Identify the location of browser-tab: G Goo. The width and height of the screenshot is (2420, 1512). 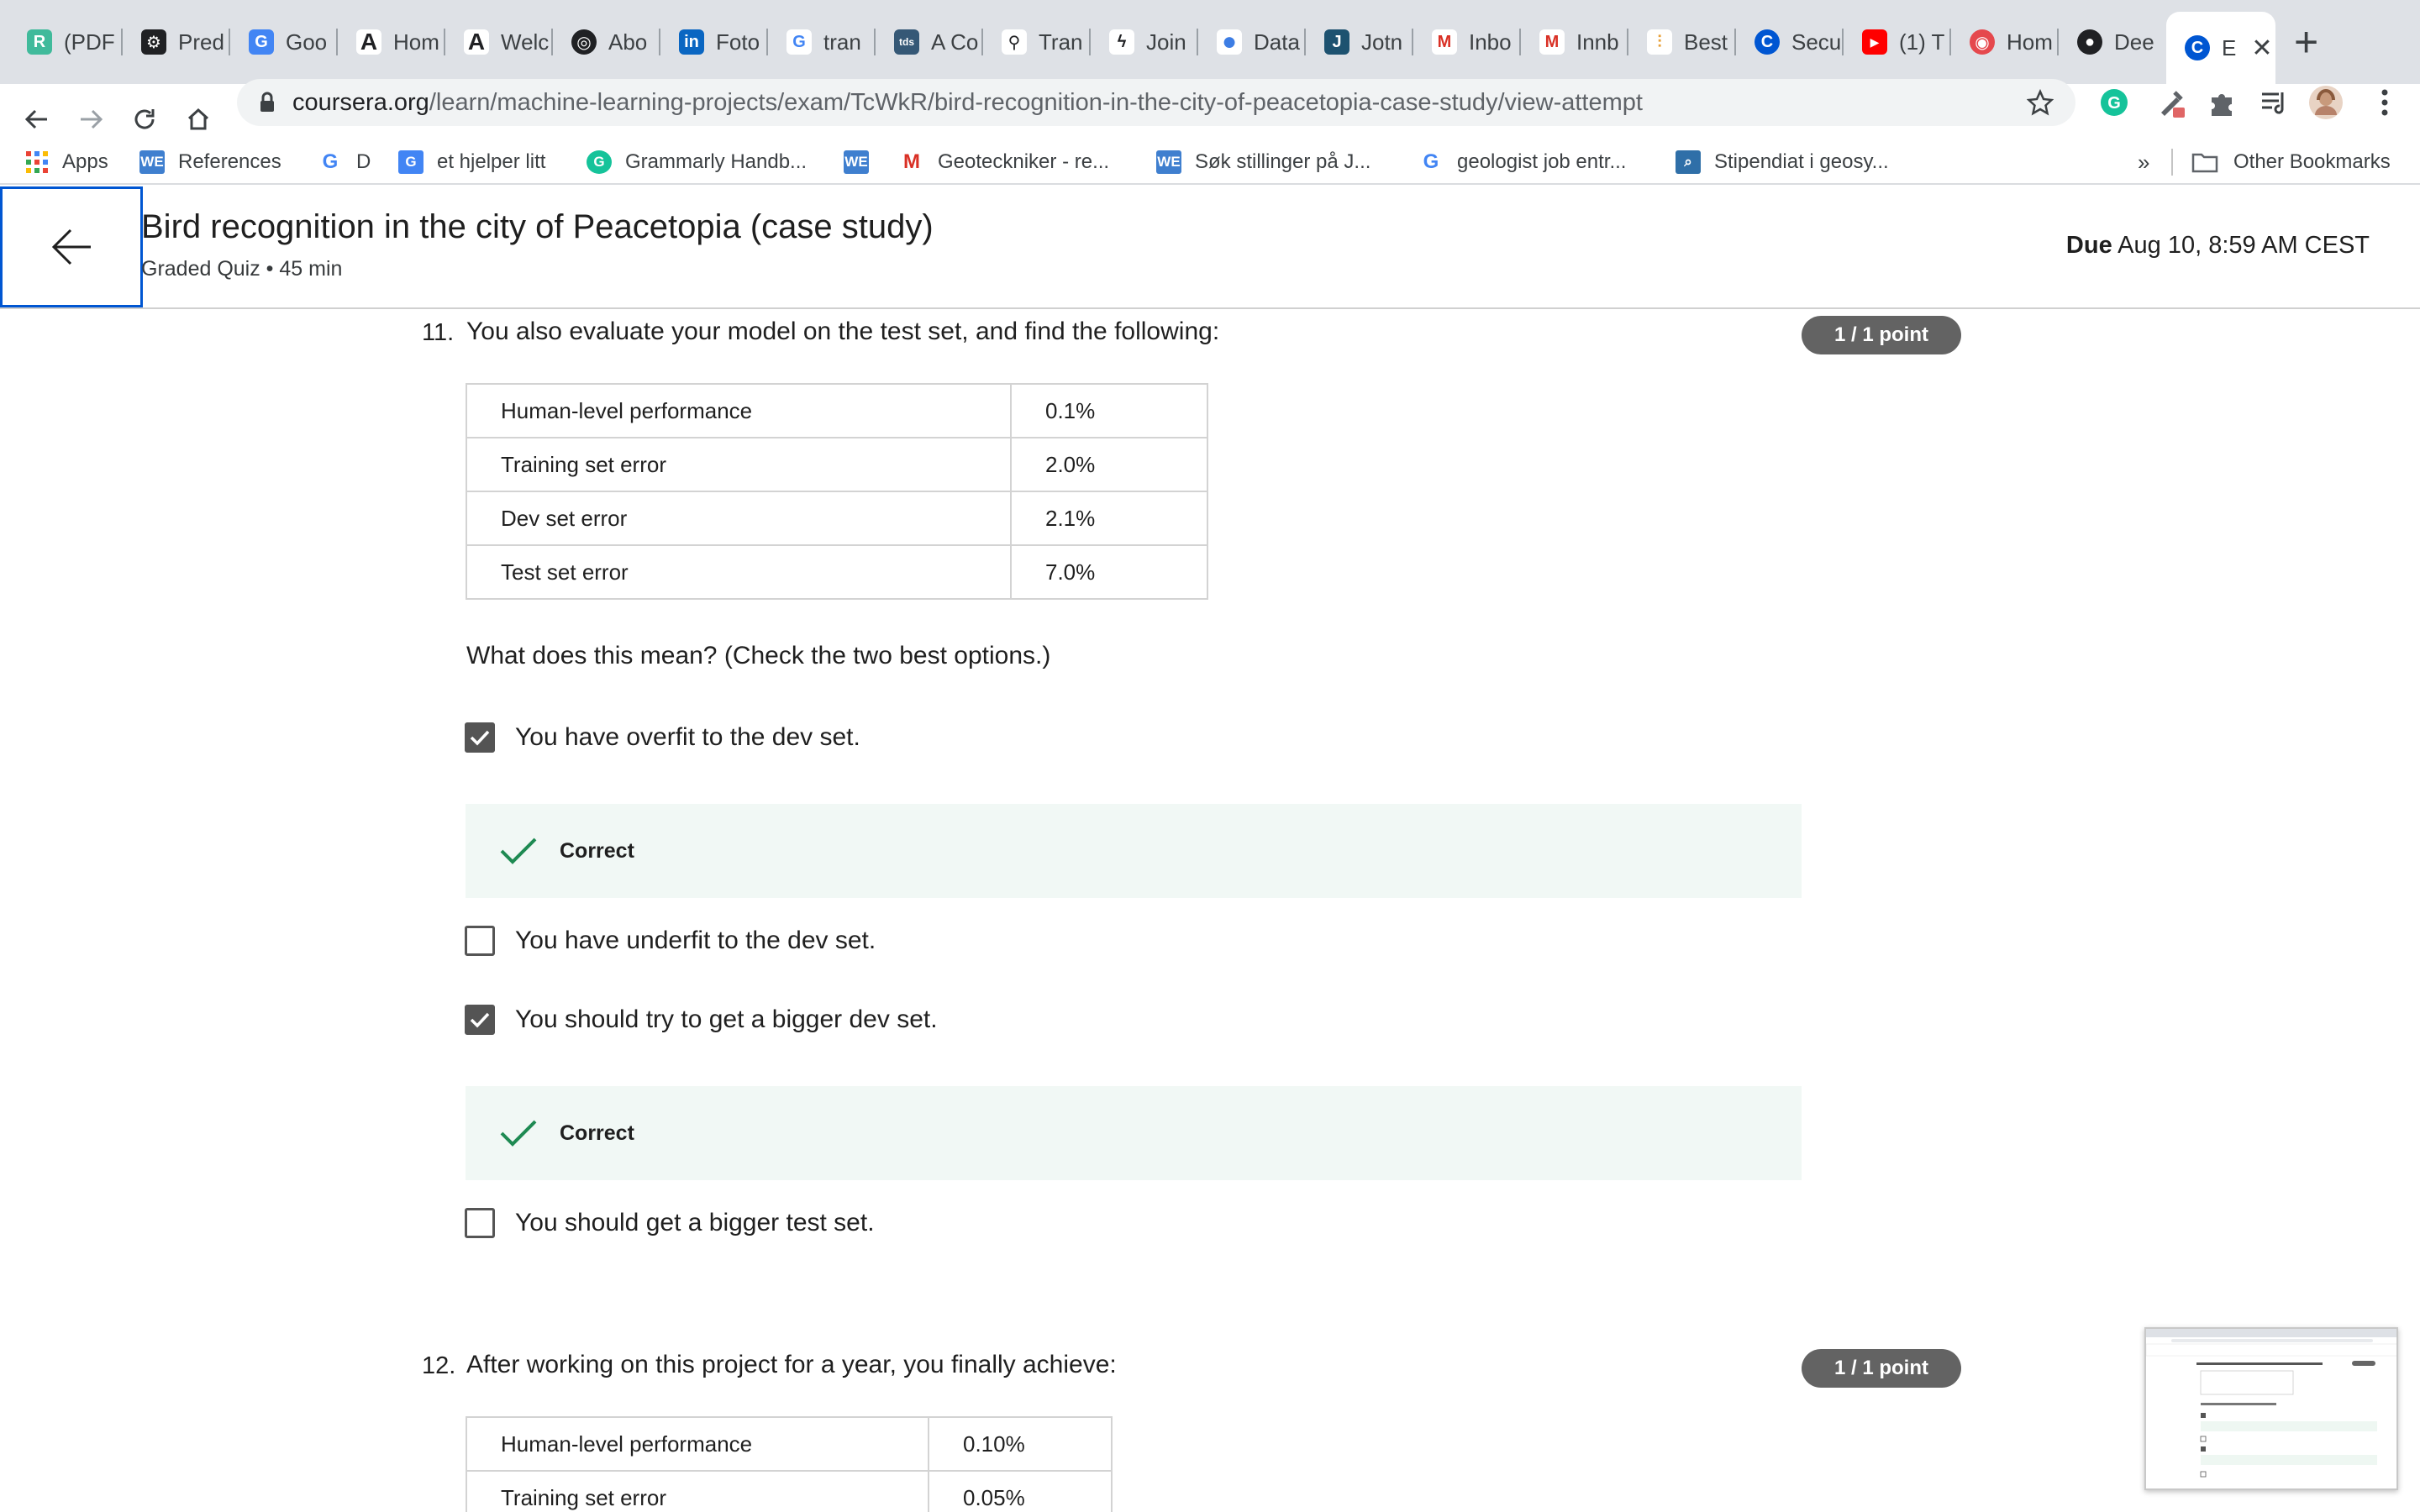
(284, 42).